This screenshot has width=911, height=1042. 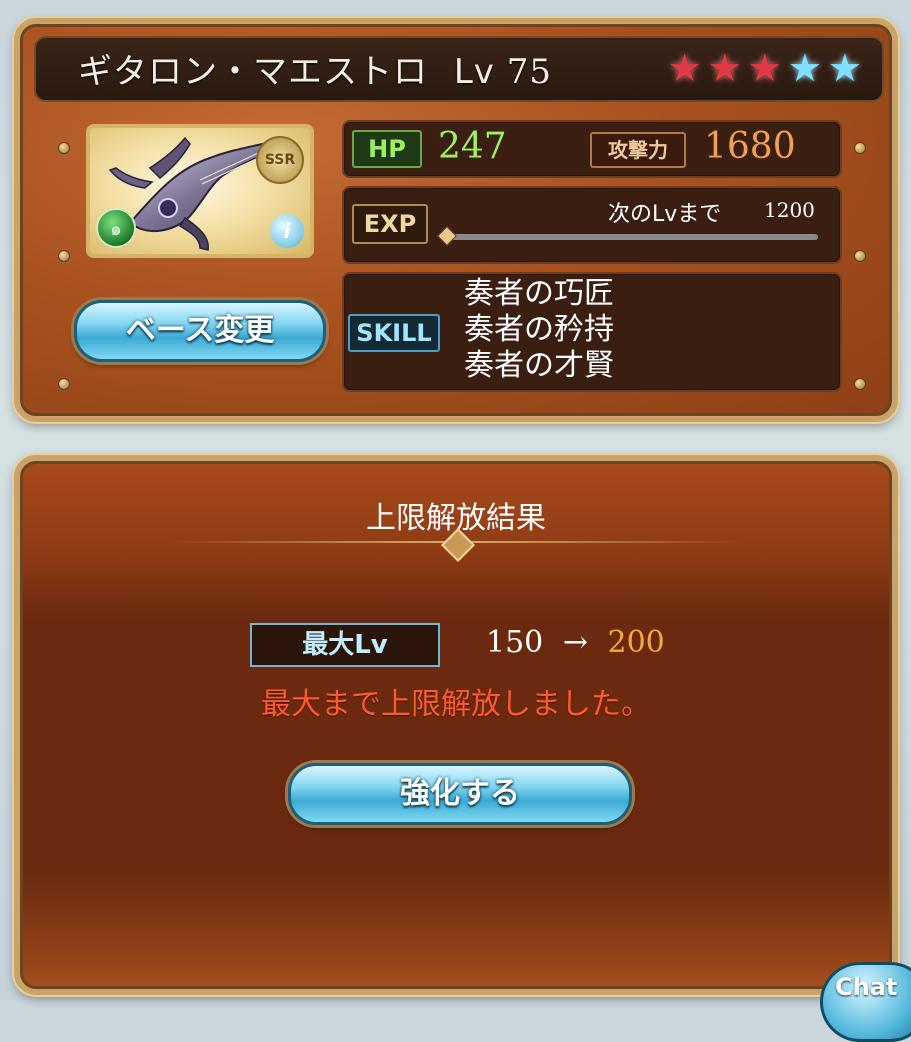 What do you see at coordinates (665, 214) in the screenshot?
I see `next-level-label: 次のLvまで` at bounding box center [665, 214].